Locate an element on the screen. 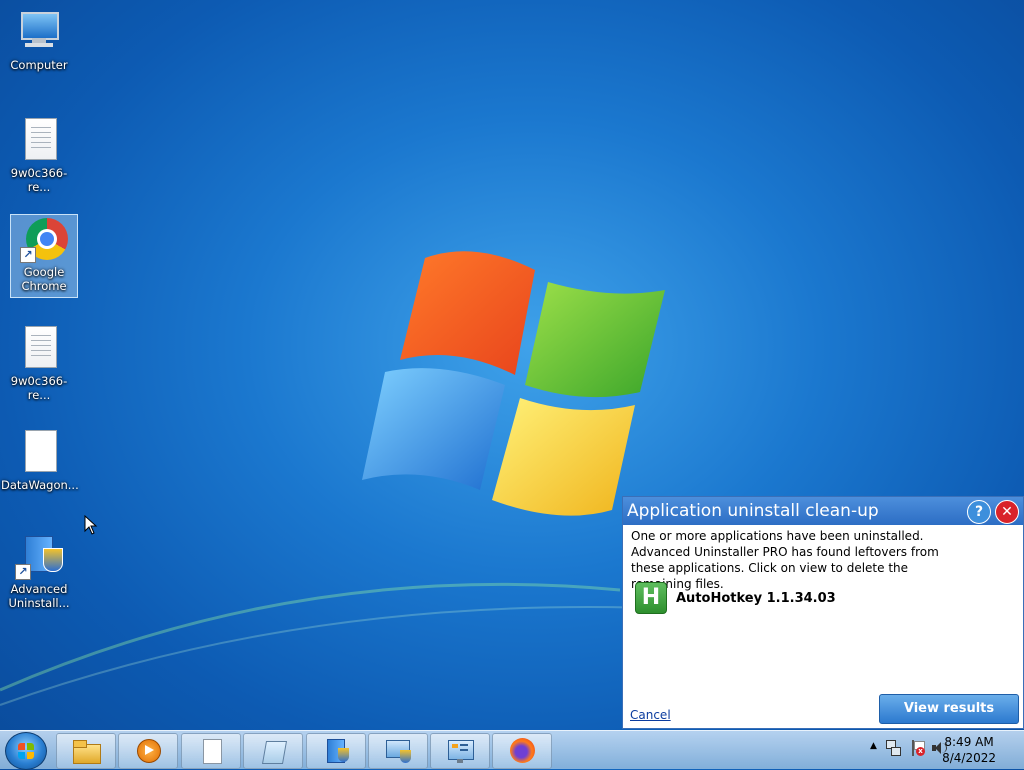 The image size is (1024, 770). taskbar-settings-panel is located at coordinates (460, 751).